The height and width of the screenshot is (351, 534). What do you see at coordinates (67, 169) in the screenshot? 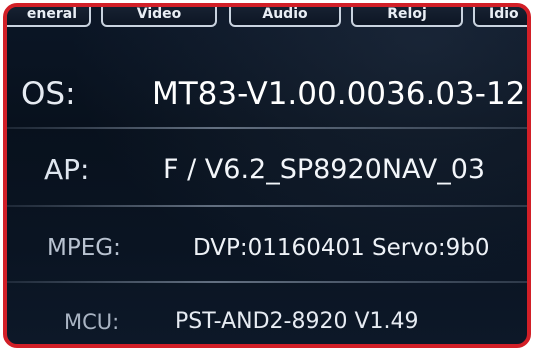
I see `ap-label: AP:` at bounding box center [67, 169].